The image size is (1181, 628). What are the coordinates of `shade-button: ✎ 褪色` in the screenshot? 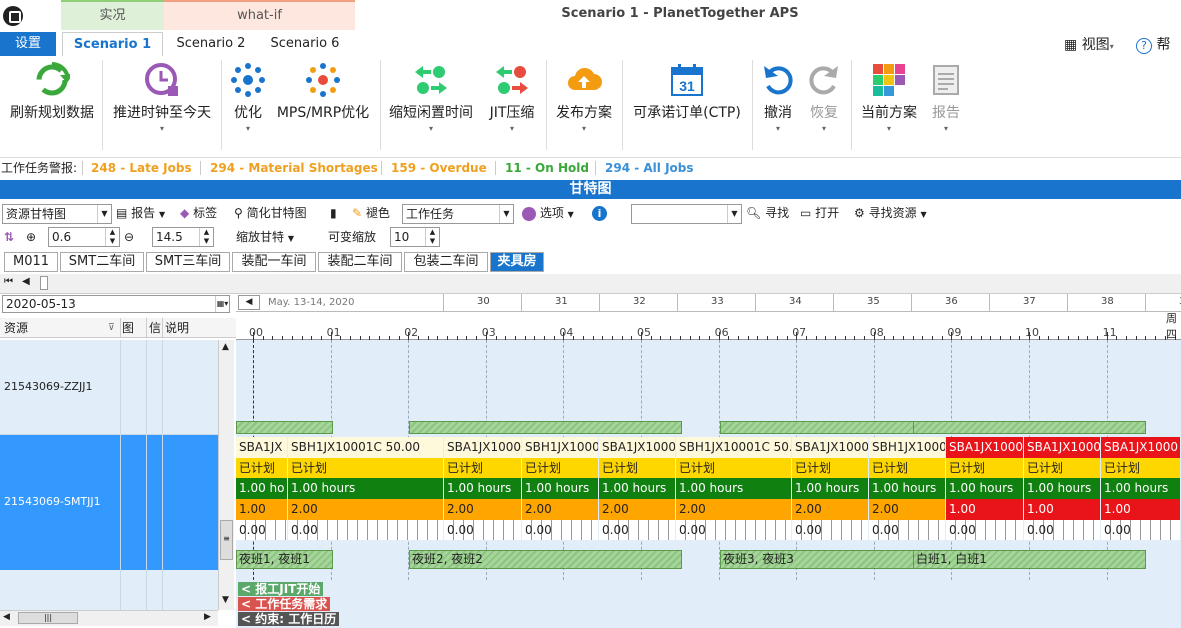 It's located at (371, 213).